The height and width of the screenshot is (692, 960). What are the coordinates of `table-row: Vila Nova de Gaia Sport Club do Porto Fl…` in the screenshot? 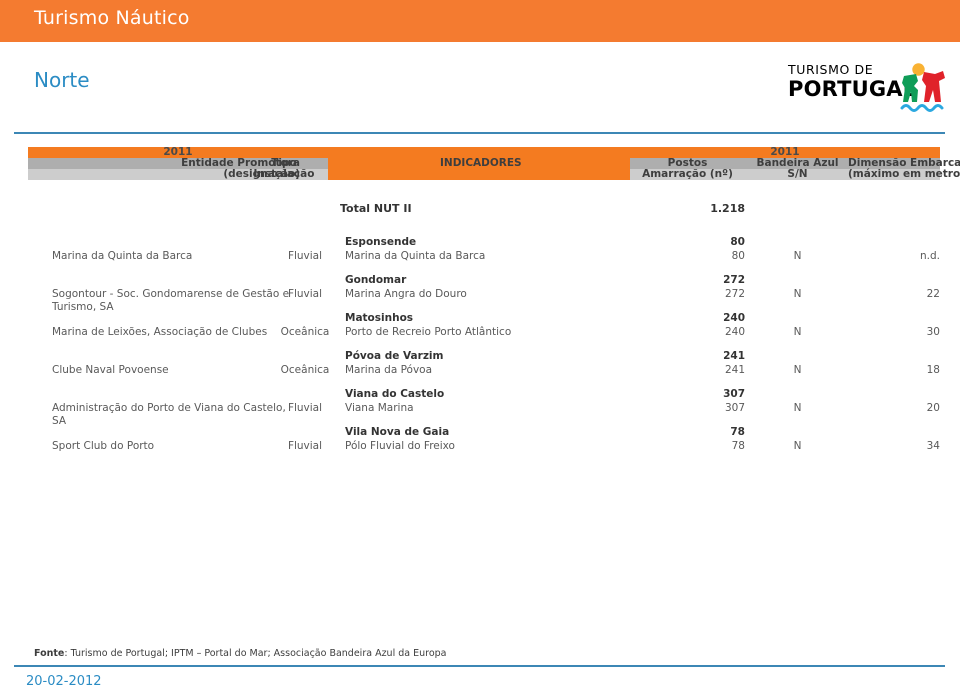 It's located at (480, 445).